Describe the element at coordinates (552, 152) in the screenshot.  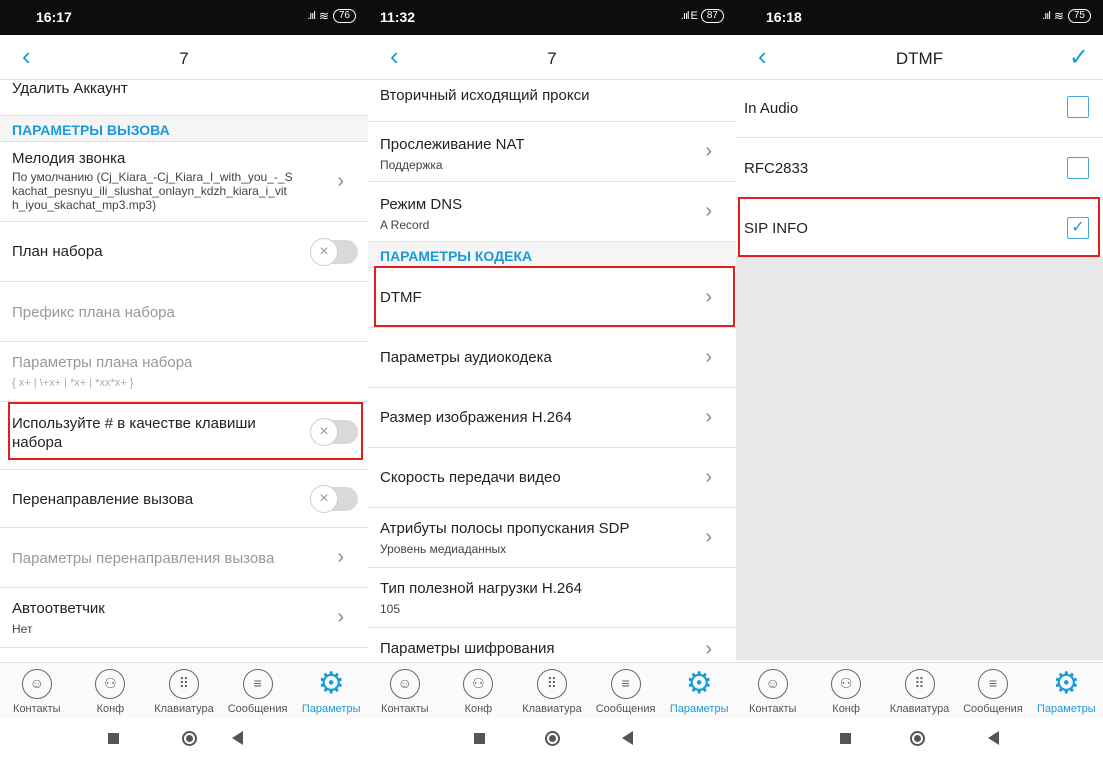
I see `nat-row: Прослеживание NAT Поддержка ›` at that location.